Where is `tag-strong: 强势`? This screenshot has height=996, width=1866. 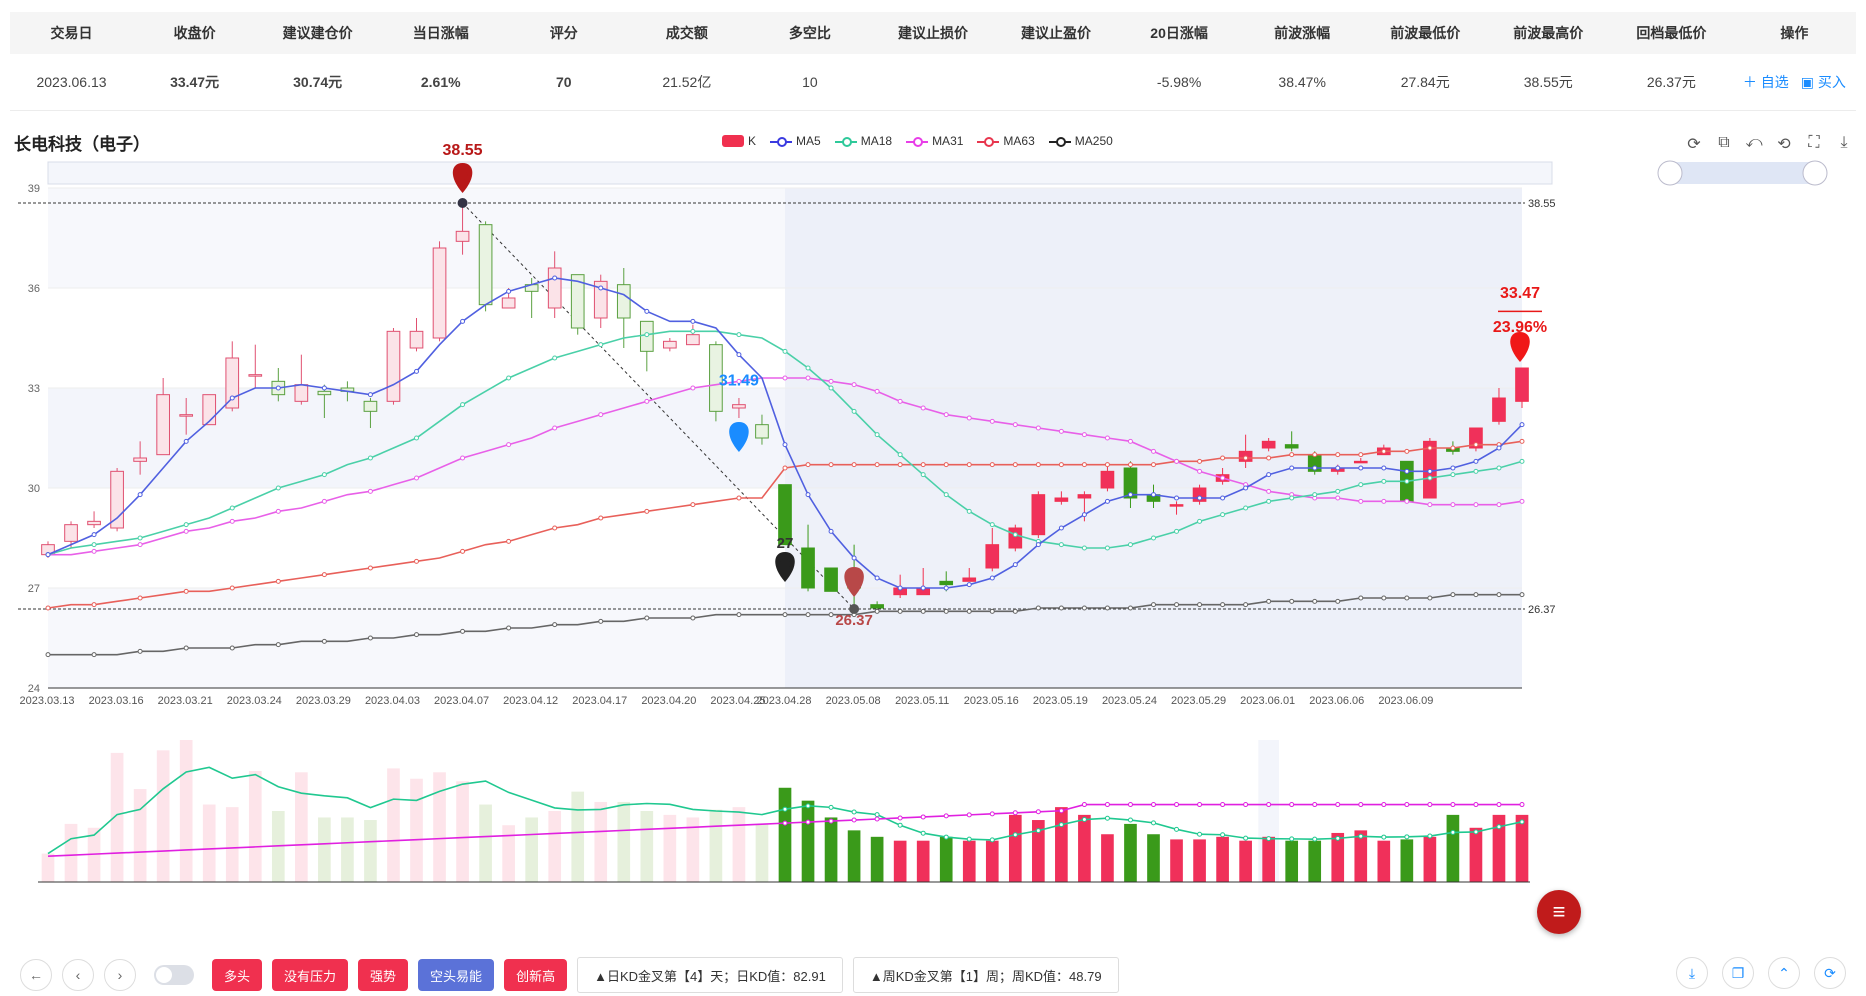 tag-strong: 强势 is located at coordinates (383, 975).